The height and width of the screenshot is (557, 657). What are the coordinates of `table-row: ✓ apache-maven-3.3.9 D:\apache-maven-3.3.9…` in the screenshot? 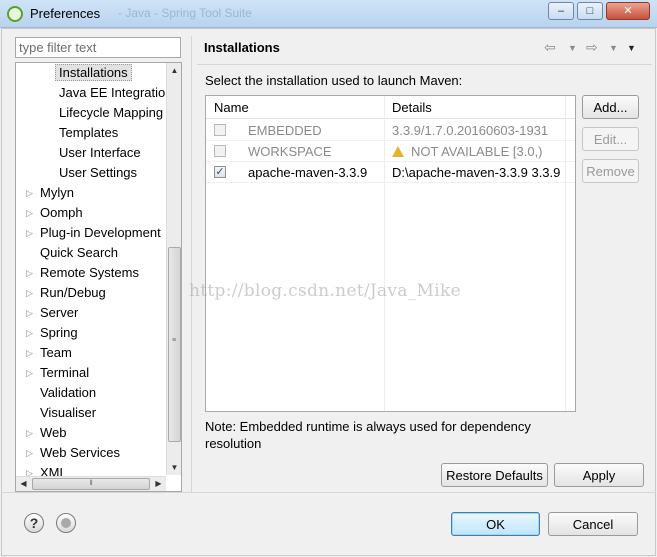 It's located at (390, 172).